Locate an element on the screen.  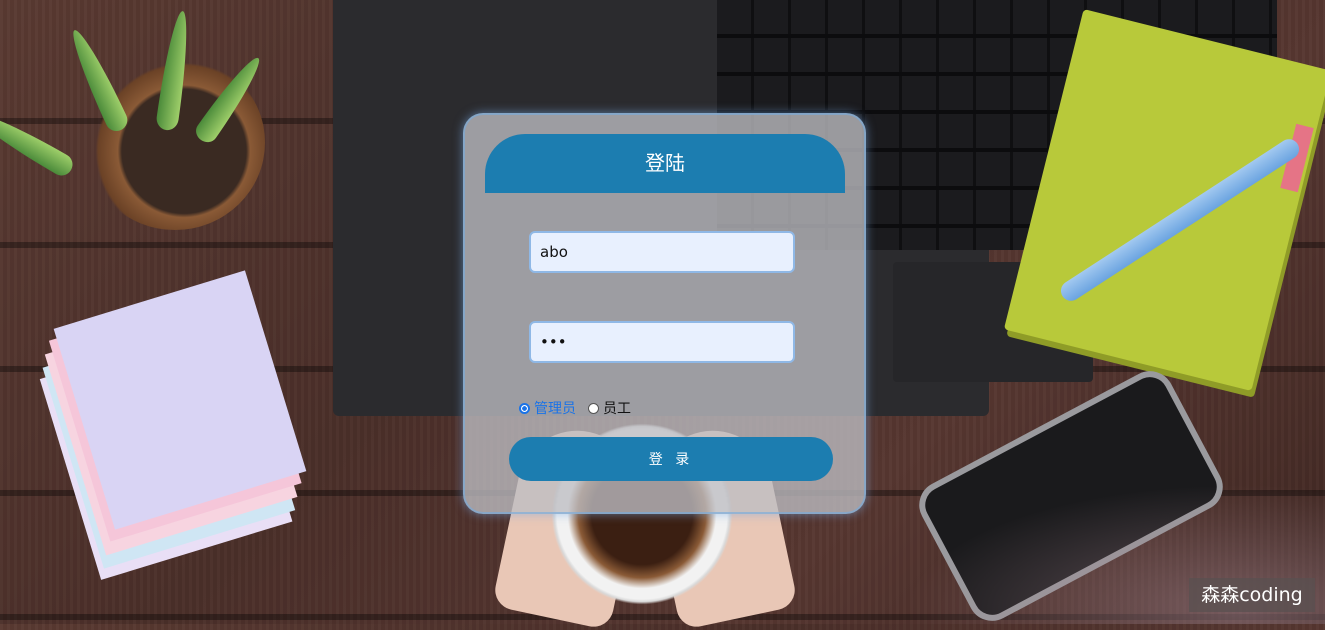
role-staff-radio is located at coordinates (593, 408).